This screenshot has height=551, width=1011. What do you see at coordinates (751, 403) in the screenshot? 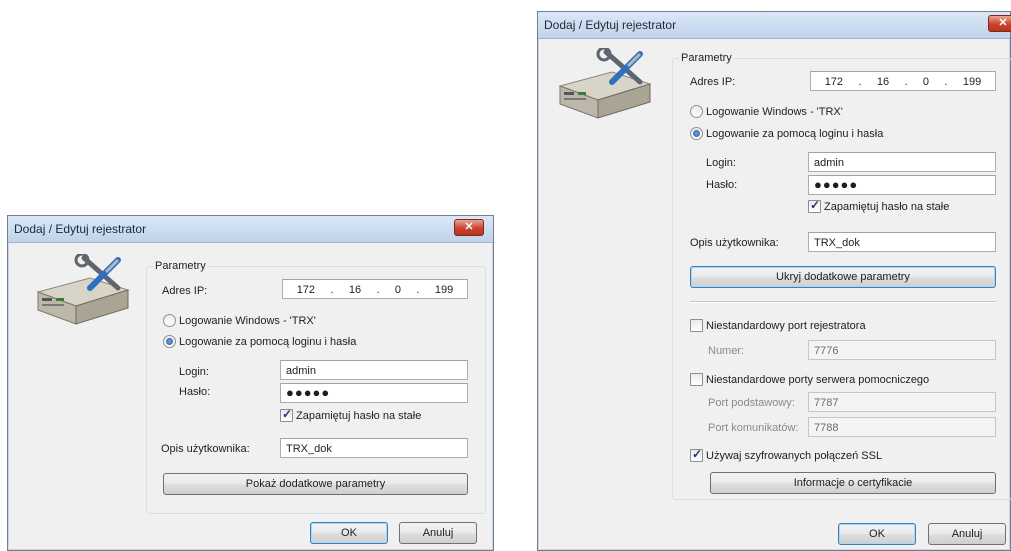
I see `base-port-label: Port podstawowy:` at bounding box center [751, 403].